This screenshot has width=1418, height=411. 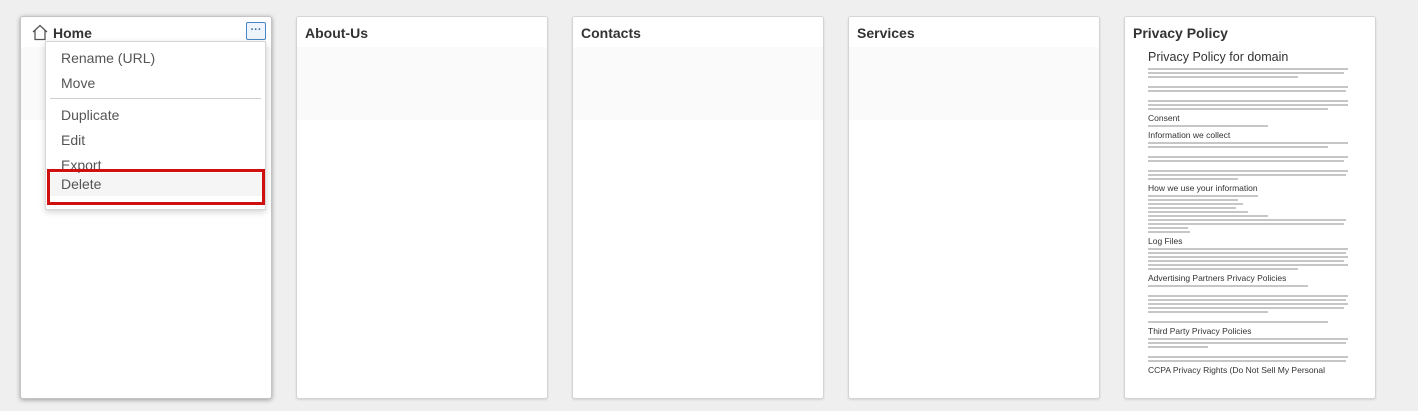 I want to click on more-options-icon: ···, so click(x=256, y=30).